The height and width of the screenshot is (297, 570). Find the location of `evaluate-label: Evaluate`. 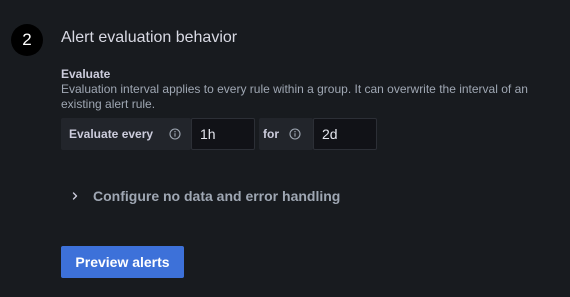

evaluate-label: Evaluate is located at coordinates (86, 74).